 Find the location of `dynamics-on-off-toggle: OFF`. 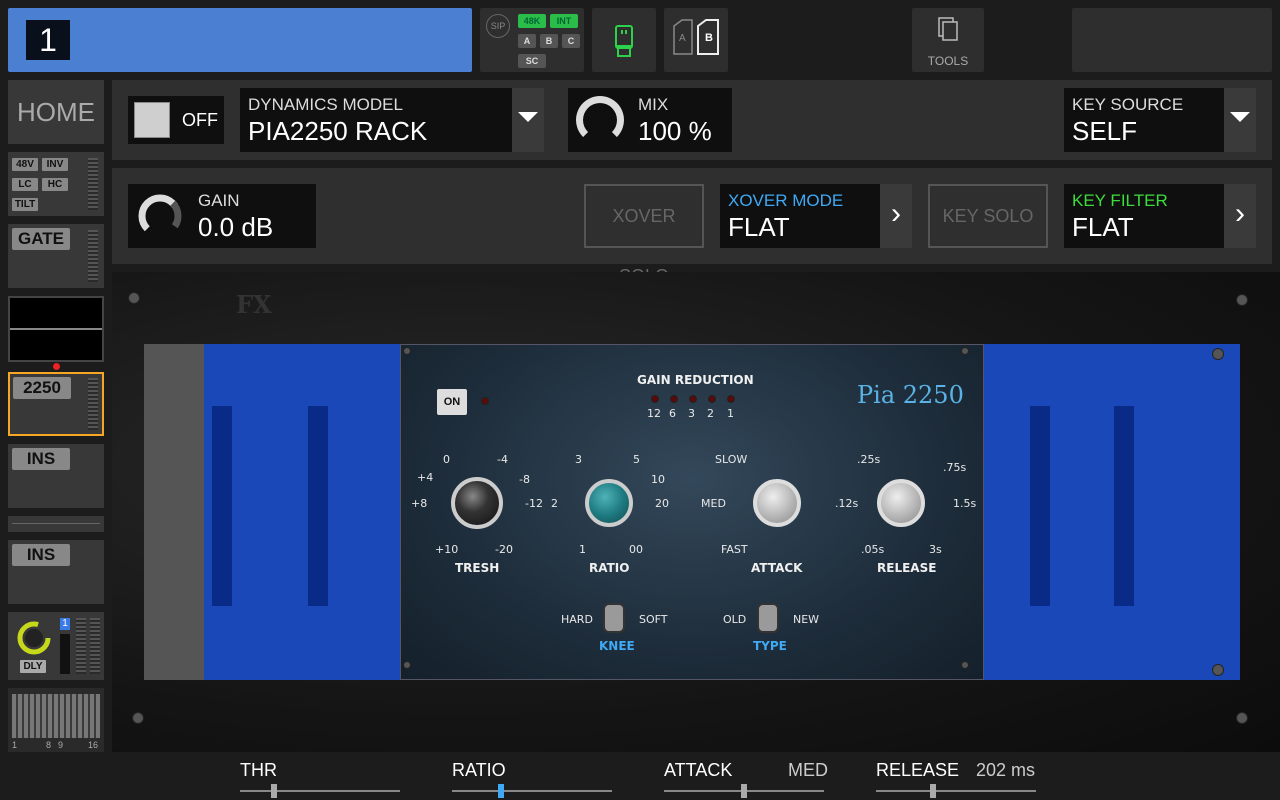

dynamics-on-off-toggle: OFF is located at coordinates (176, 120).